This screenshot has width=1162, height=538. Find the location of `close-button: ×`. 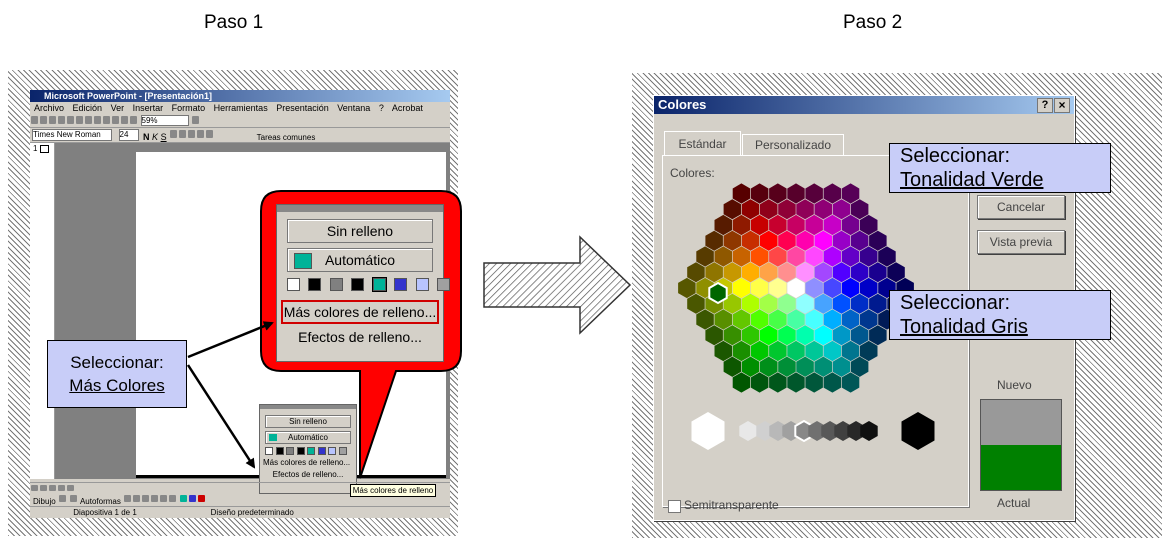

close-button: × is located at coordinates (1062, 105).